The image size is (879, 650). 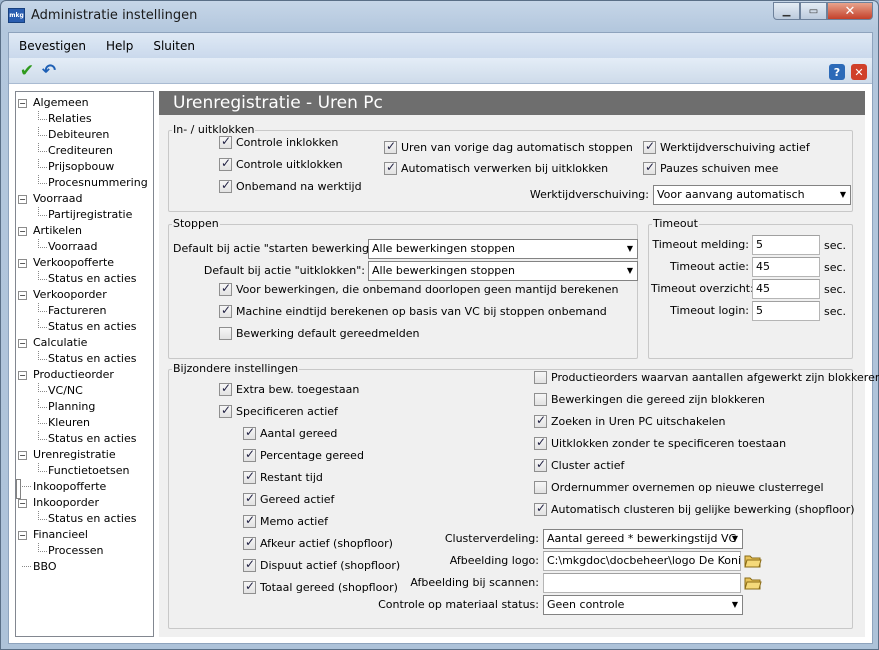 I want to click on tree-item: Procesnummering, so click(x=84, y=183).